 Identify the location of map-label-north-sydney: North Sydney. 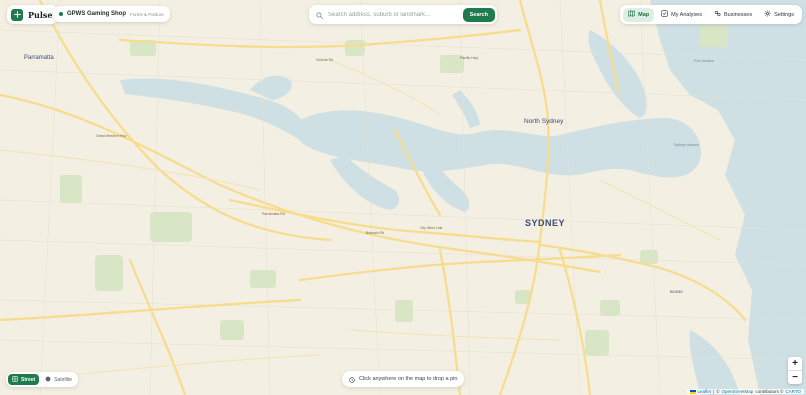
(544, 121).